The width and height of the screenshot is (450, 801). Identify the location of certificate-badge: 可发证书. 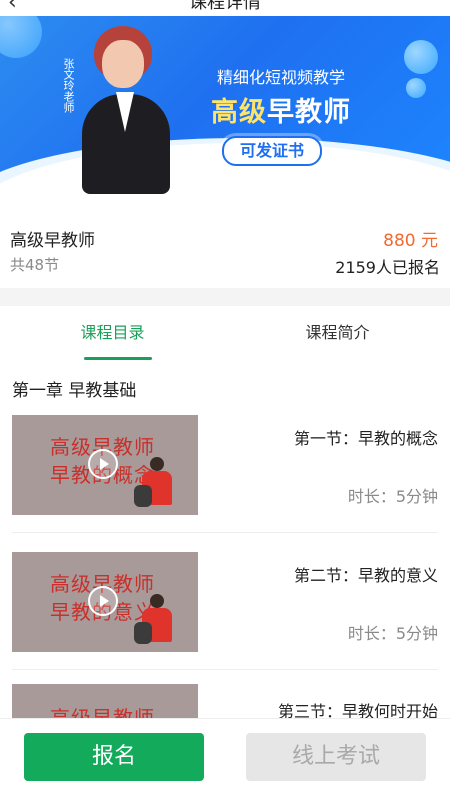
(272, 151).